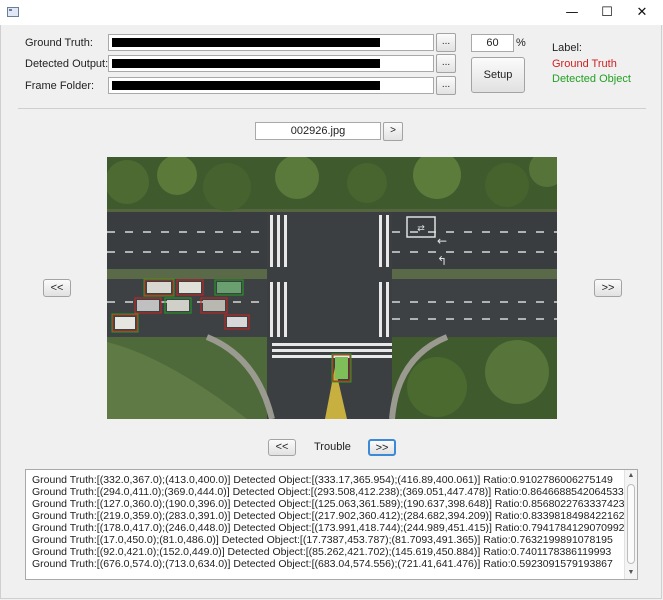  I want to click on detected-output-path-input, so click(271, 63).